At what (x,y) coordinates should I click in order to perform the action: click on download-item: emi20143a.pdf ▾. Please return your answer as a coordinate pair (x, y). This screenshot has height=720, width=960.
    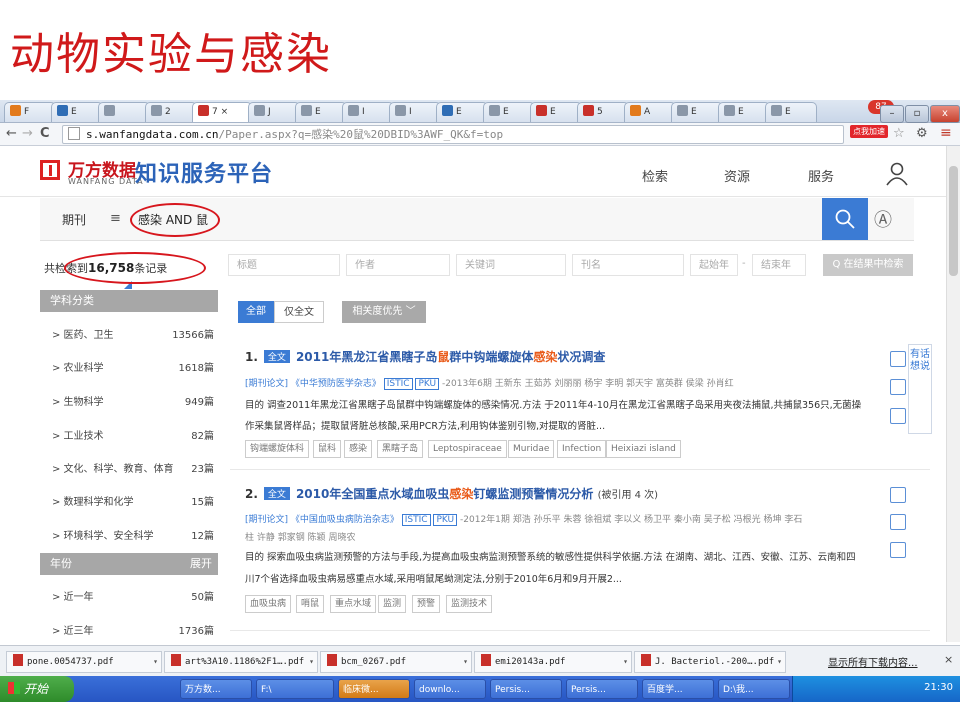
    Looking at the image, I should click on (553, 662).